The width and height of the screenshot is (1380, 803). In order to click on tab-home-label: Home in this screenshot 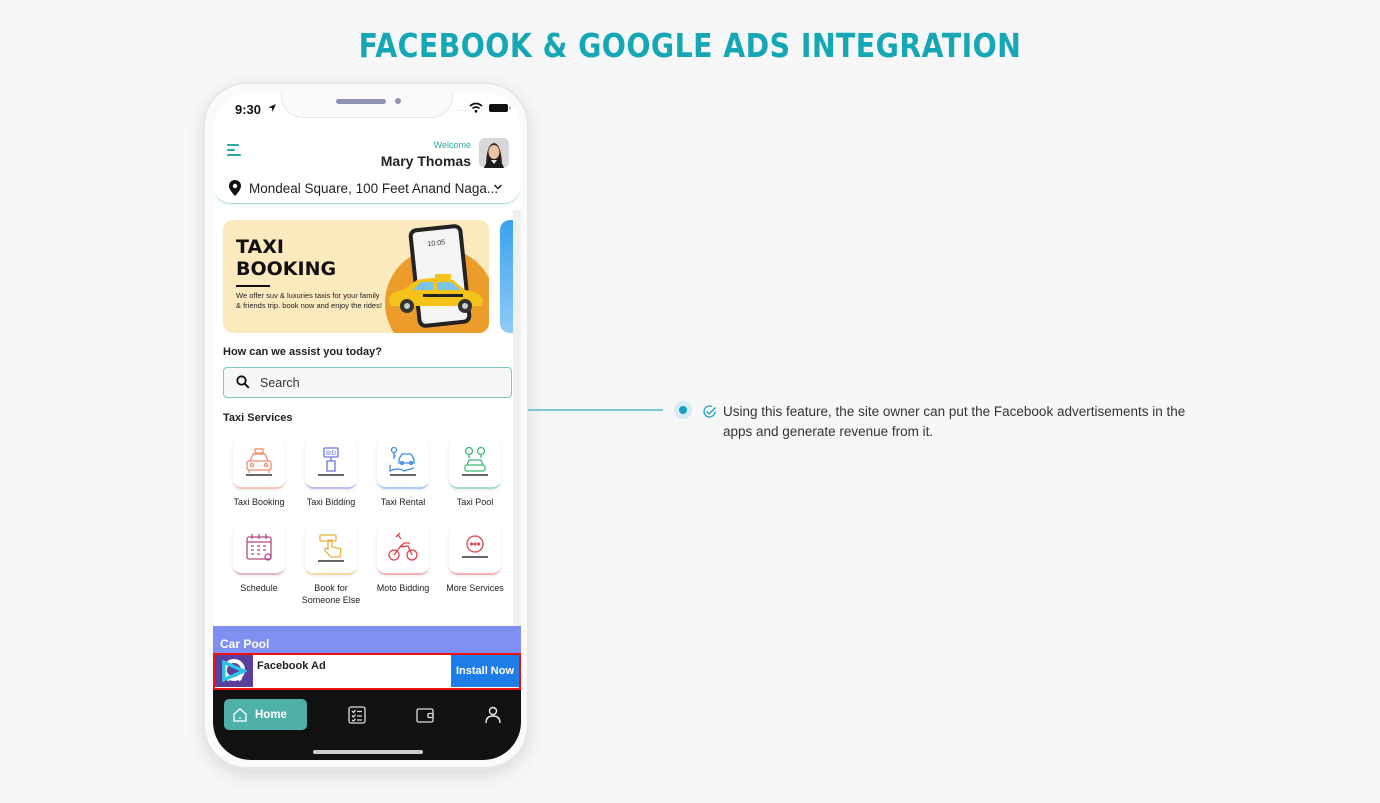, I will do `click(271, 714)`.